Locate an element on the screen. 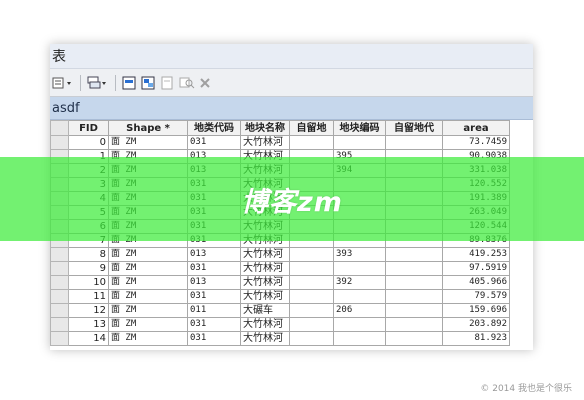 This screenshot has height=400, width=584. cell-area: 73.7459 is located at coordinates (476, 142).